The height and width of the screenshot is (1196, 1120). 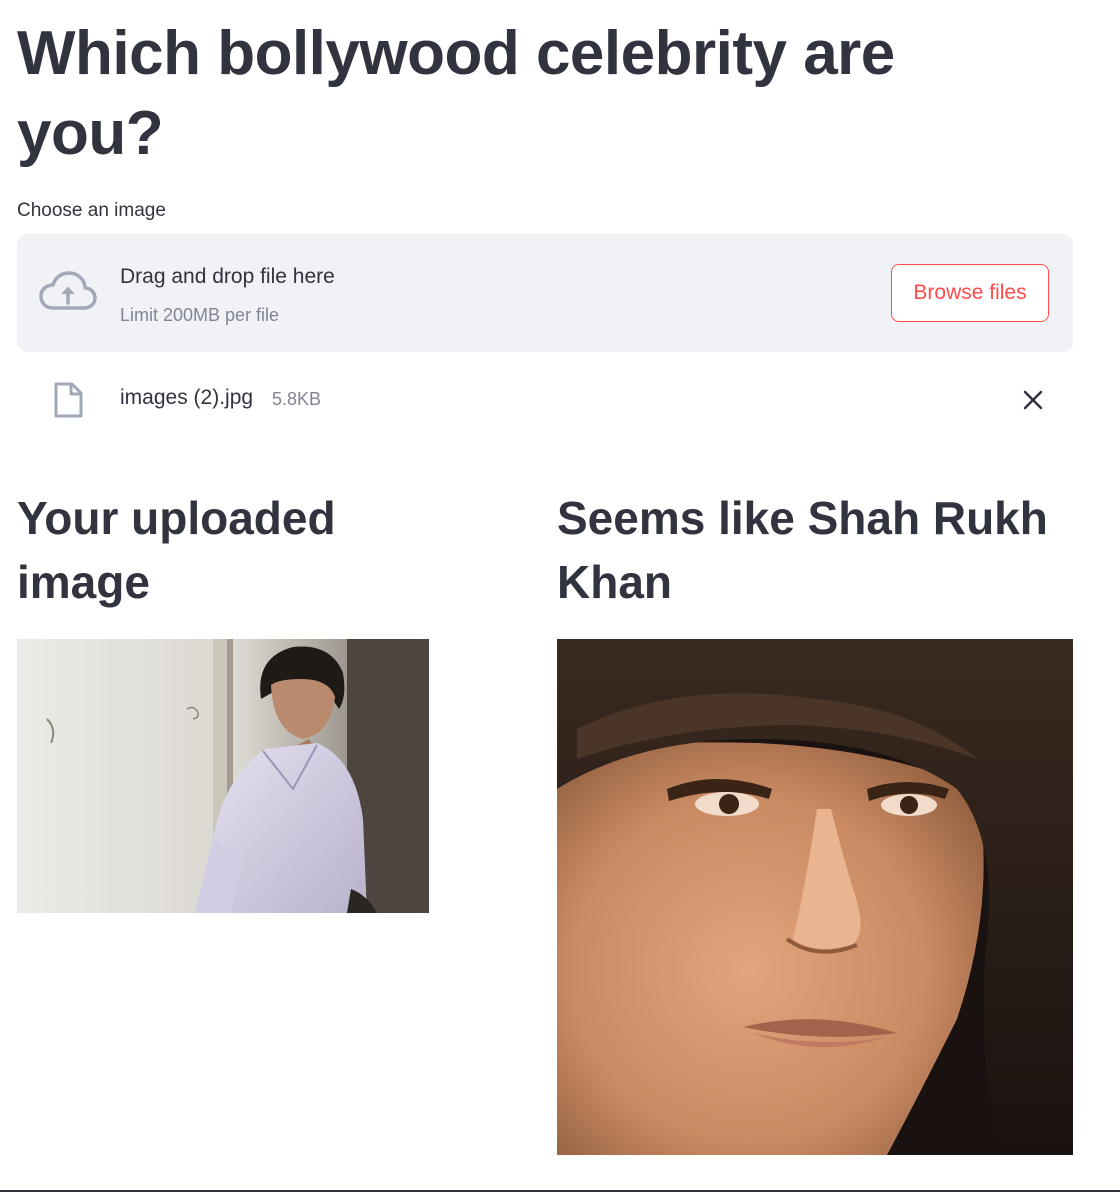 What do you see at coordinates (297, 399) in the screenshot?
I see `uploaded-file-size: 5.8KB` at bounding box center [297, 399].